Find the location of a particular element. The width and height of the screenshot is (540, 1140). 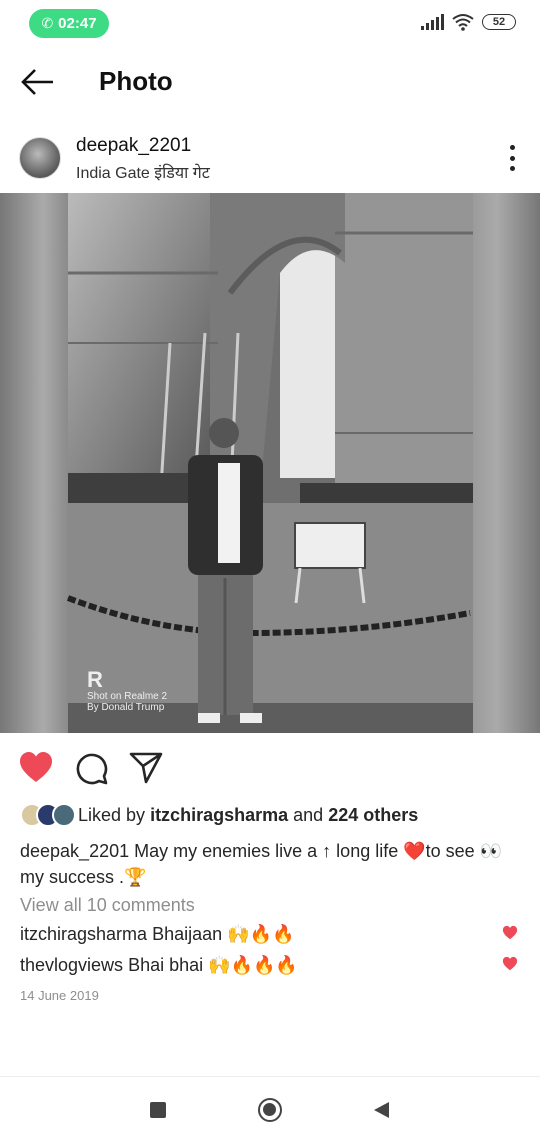

watermark-line2: By Donald Trump is located at coordinates (126, 707).